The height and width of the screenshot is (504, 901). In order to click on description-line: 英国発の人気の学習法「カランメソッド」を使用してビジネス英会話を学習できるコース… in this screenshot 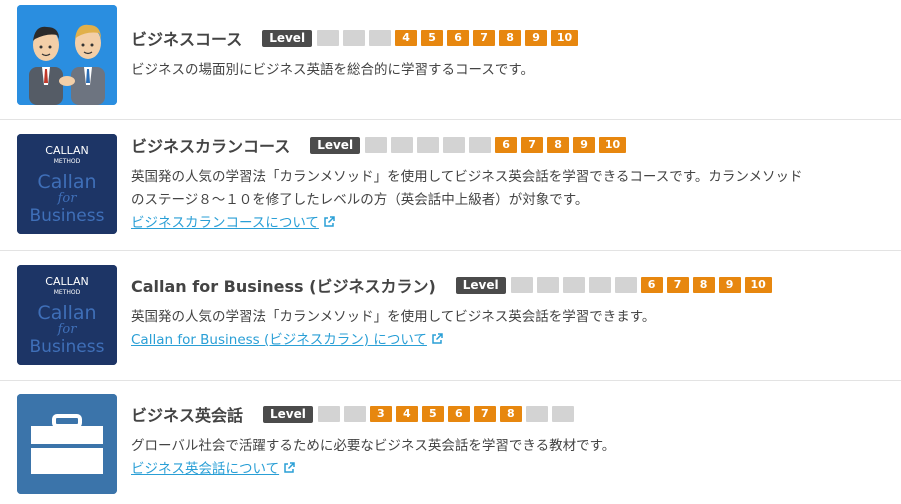, I will do `click(467, 177)`.